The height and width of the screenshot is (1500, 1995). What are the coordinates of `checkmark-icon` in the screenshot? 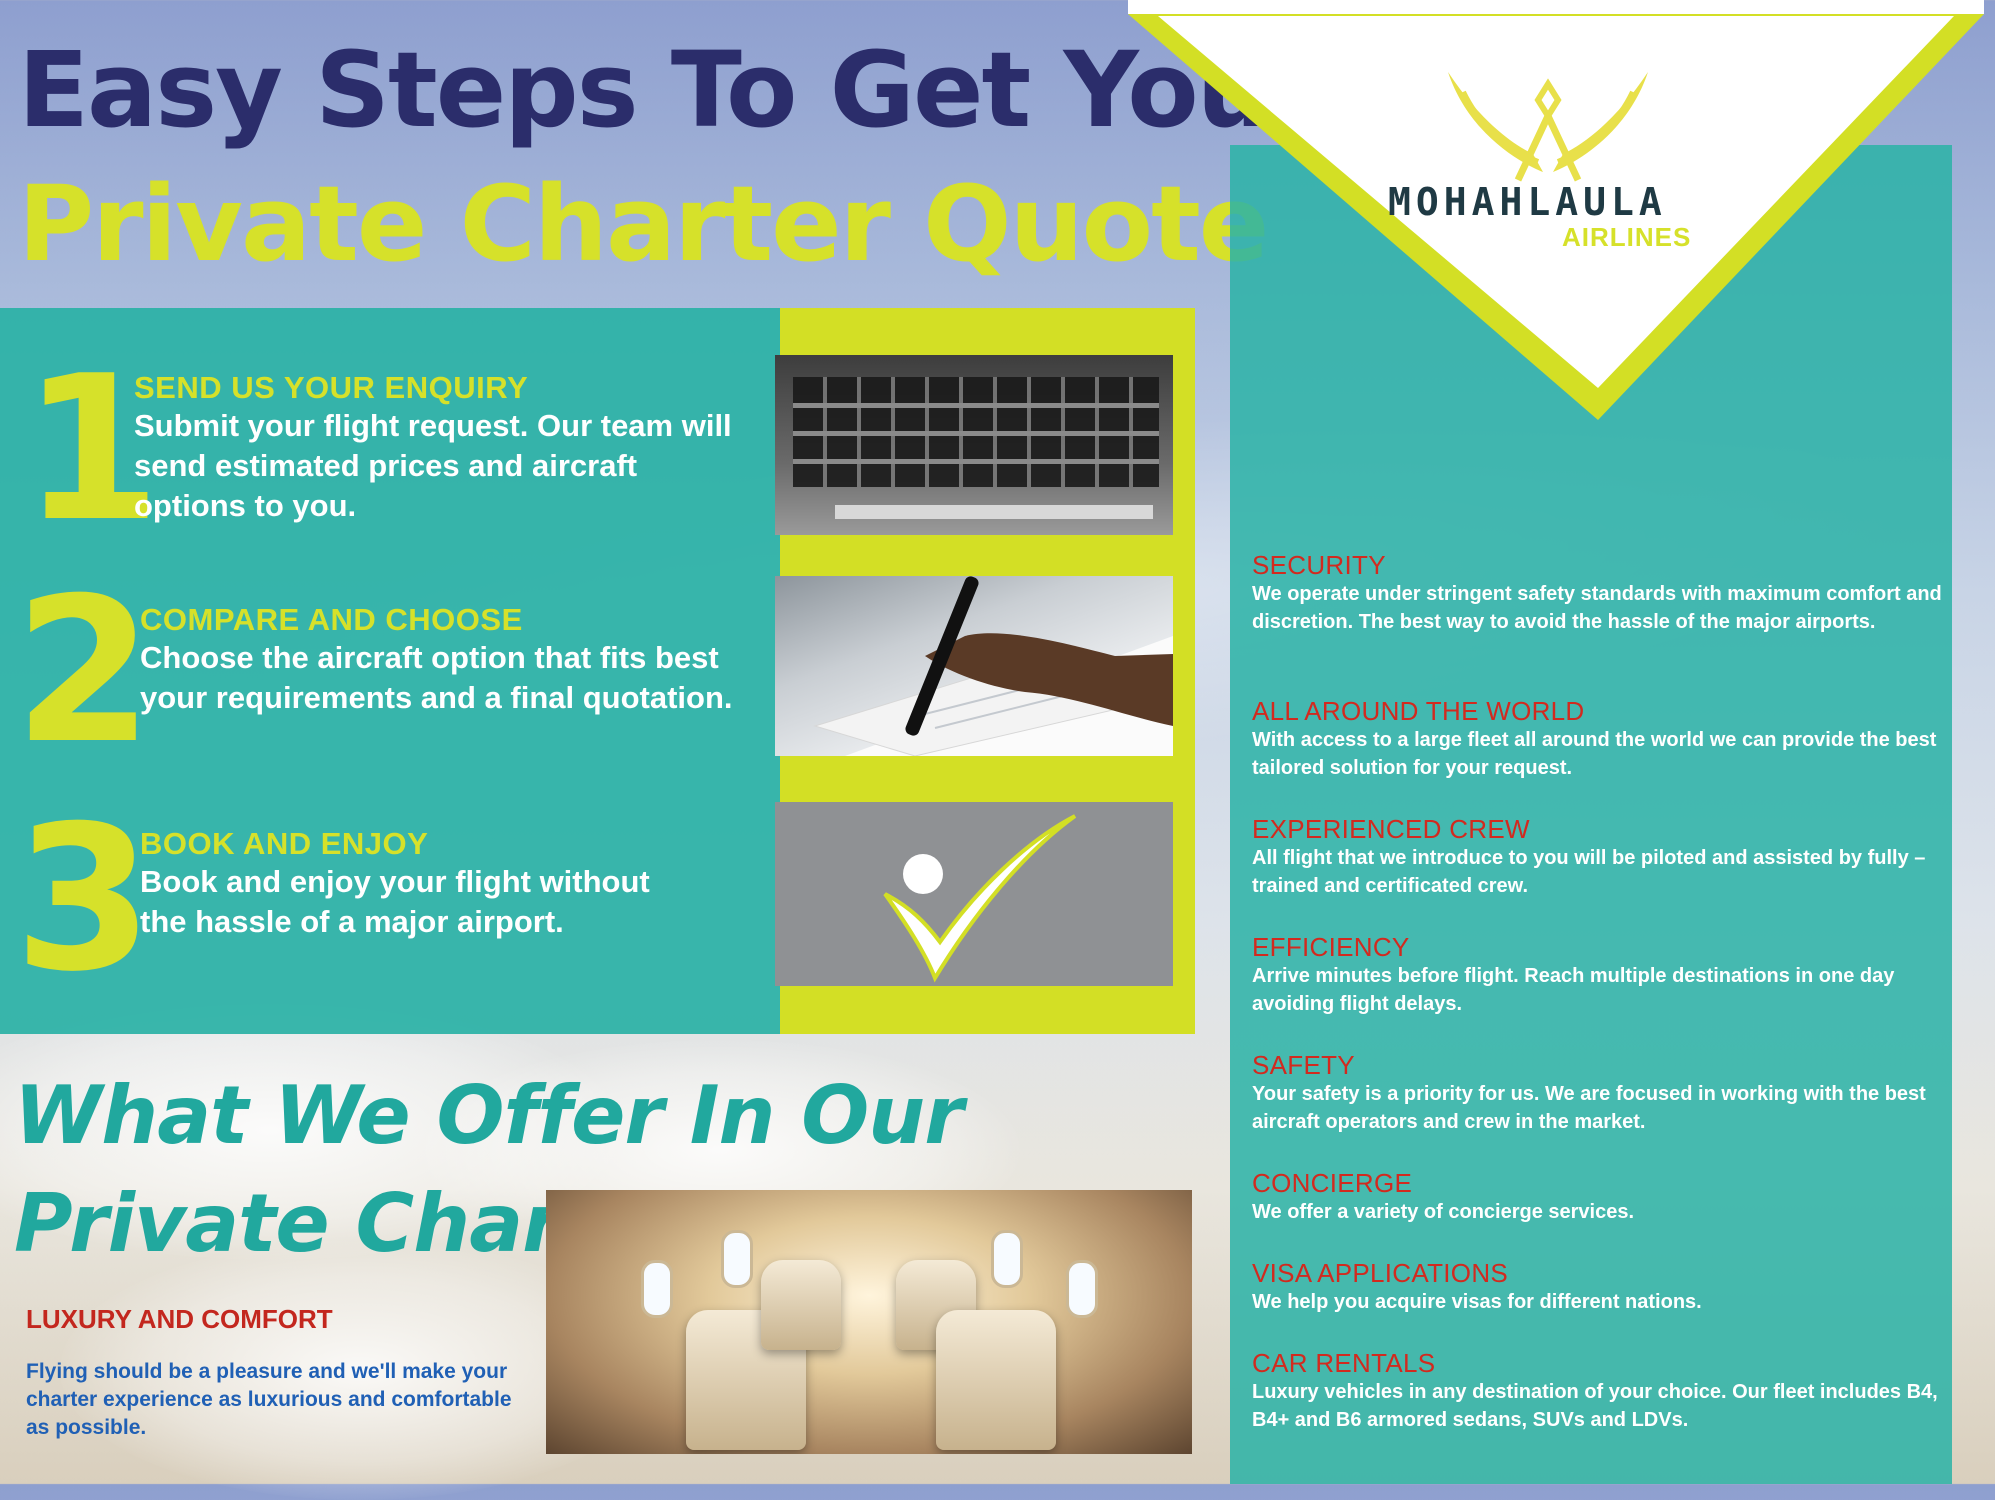 It's located at (980, 898).